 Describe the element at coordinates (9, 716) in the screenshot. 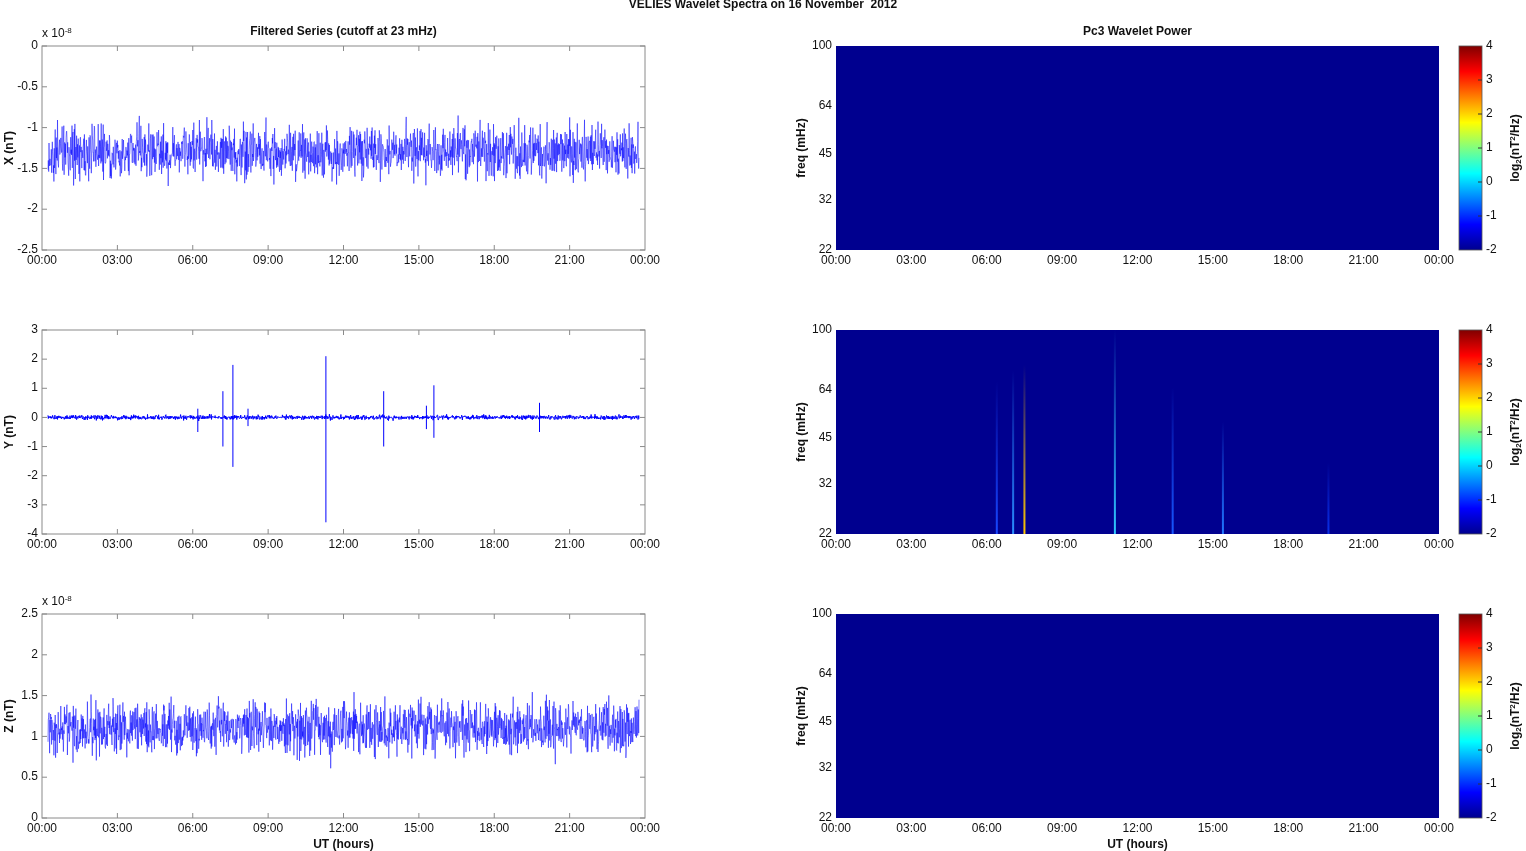

I see `axis-label: Z (nT)` at that location.